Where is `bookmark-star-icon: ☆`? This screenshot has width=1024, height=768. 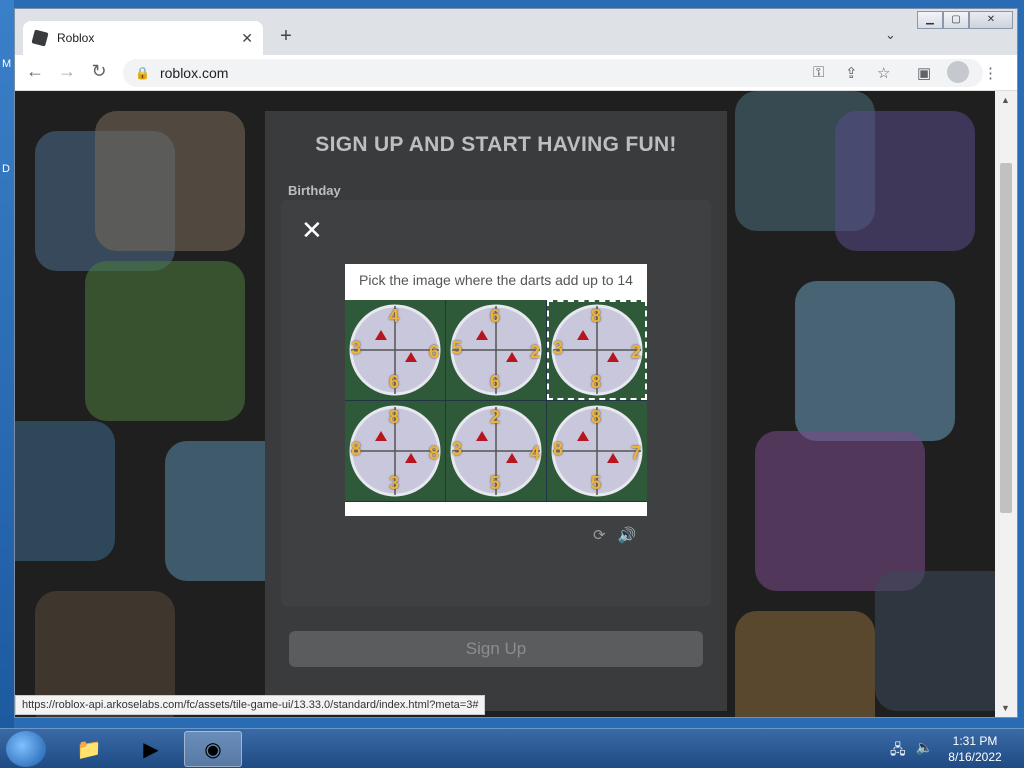
bookmark-star-icon: ☆ is located at coordinates (883, 73).